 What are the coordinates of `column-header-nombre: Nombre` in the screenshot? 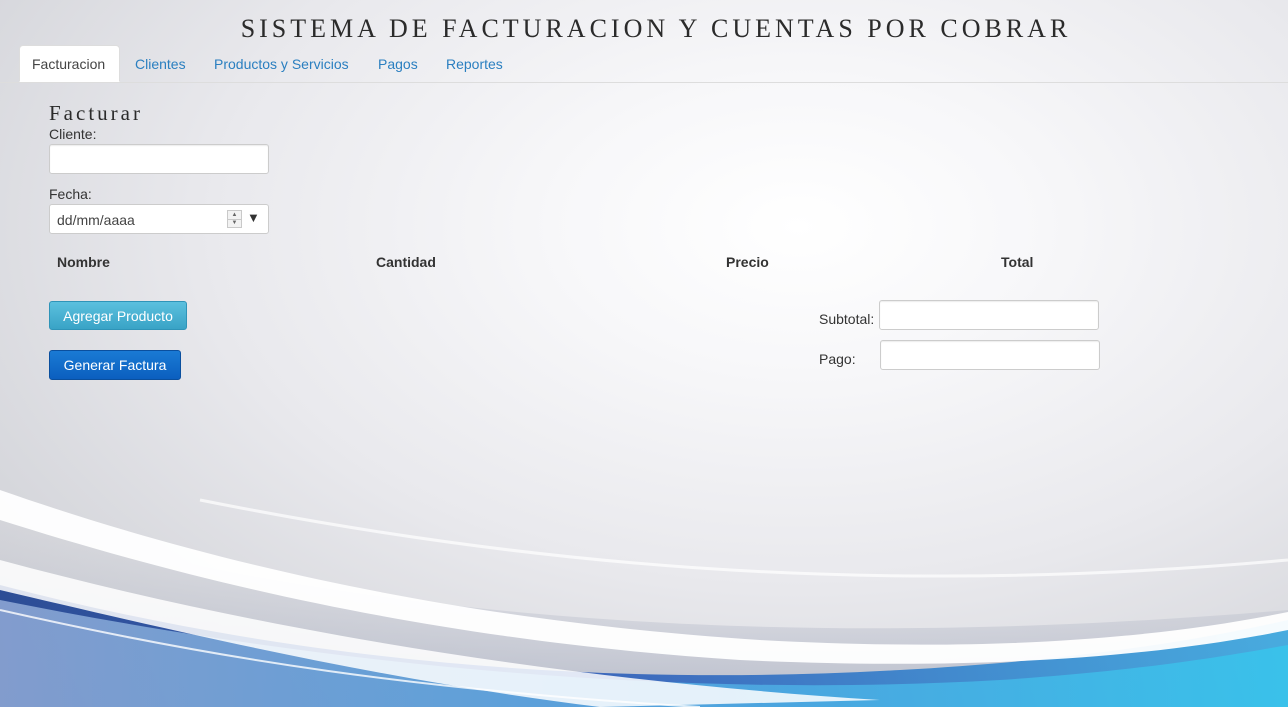 It's located at (83, 262).